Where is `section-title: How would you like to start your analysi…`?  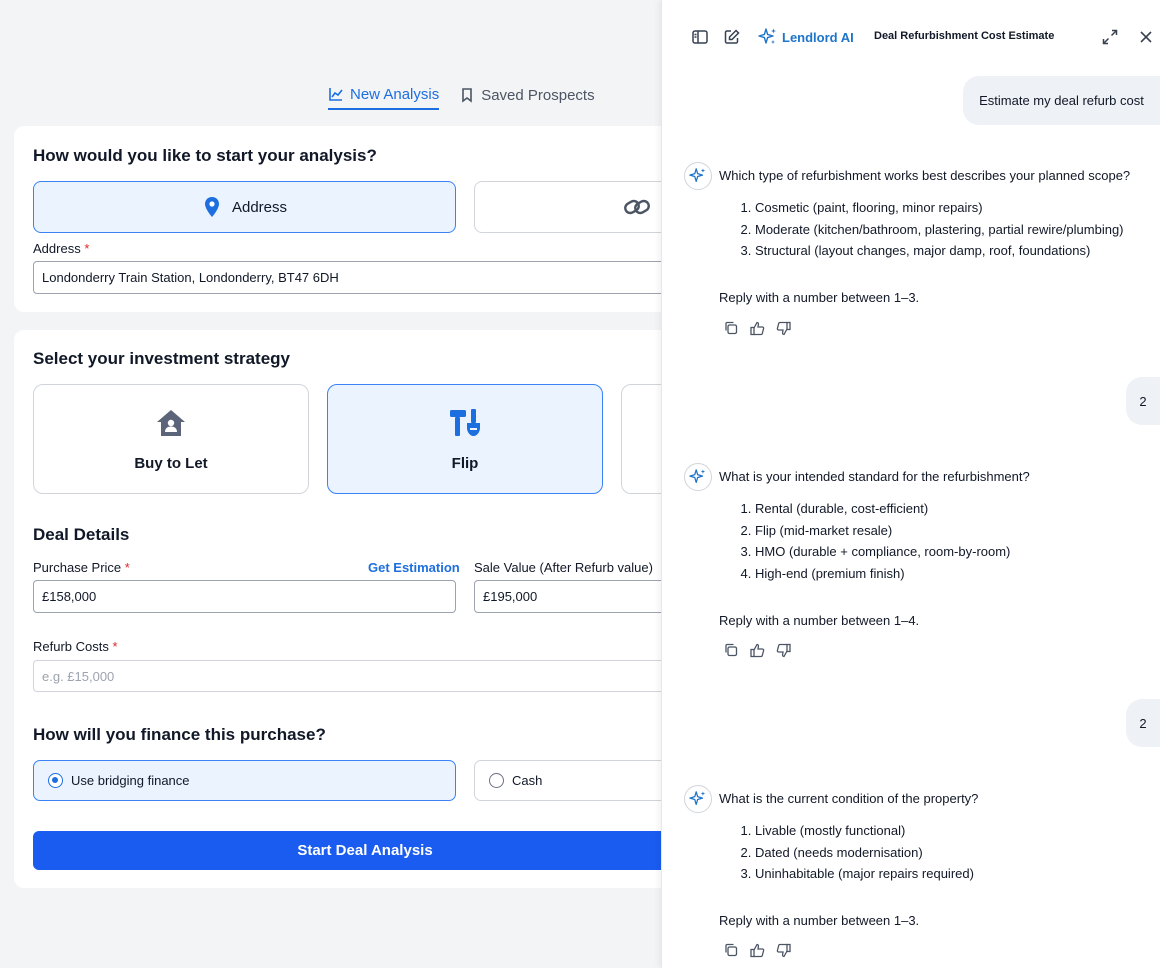 section-title: How would you like to start your analysi… is located at coordinates (205, 155).